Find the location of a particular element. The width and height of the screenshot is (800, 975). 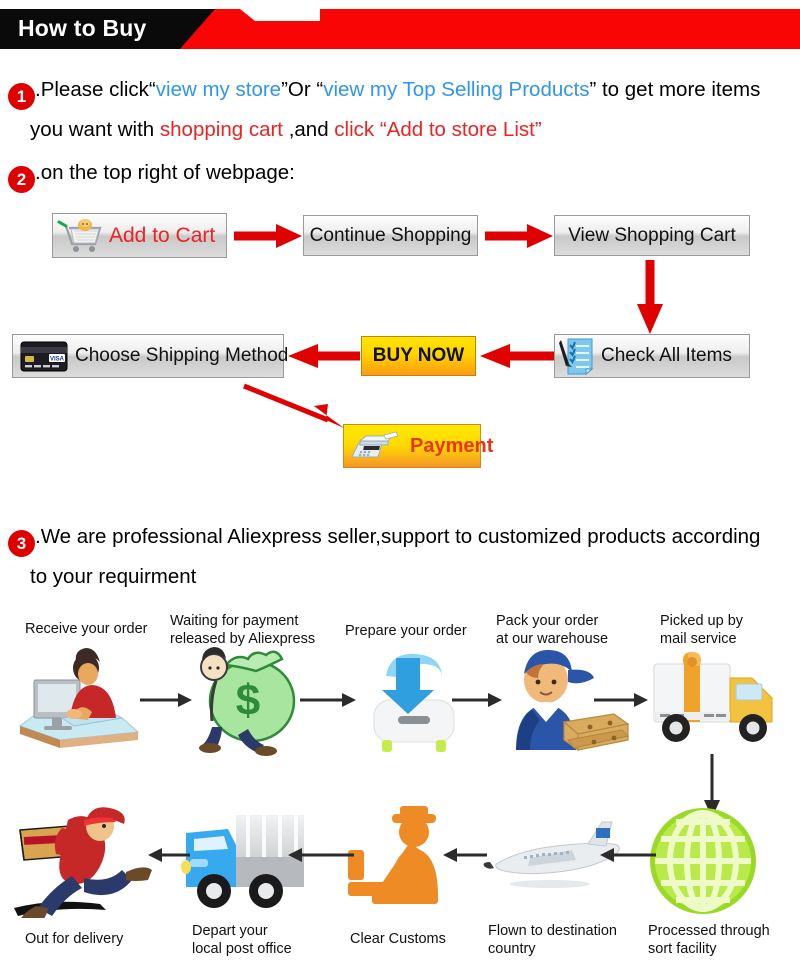

check-all-items-button: Check All Items is located at coordinates (652, 356).